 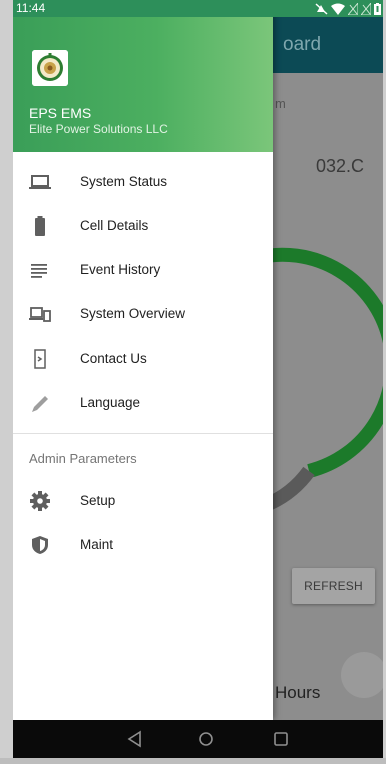 I want to click on menu-label: Maint, so click(x=97, y=544).